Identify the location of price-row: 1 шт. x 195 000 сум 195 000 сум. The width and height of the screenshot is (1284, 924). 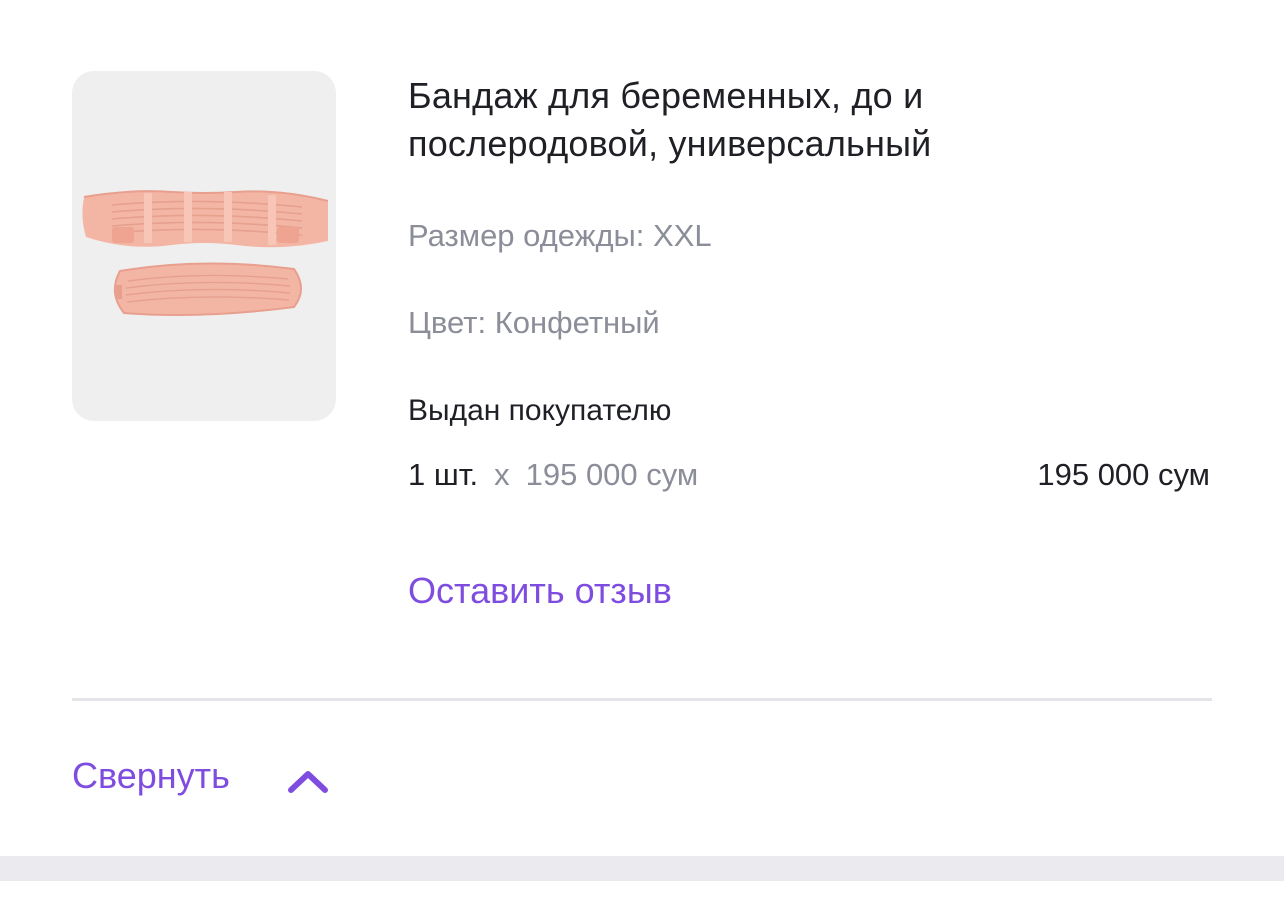
(809, 475).